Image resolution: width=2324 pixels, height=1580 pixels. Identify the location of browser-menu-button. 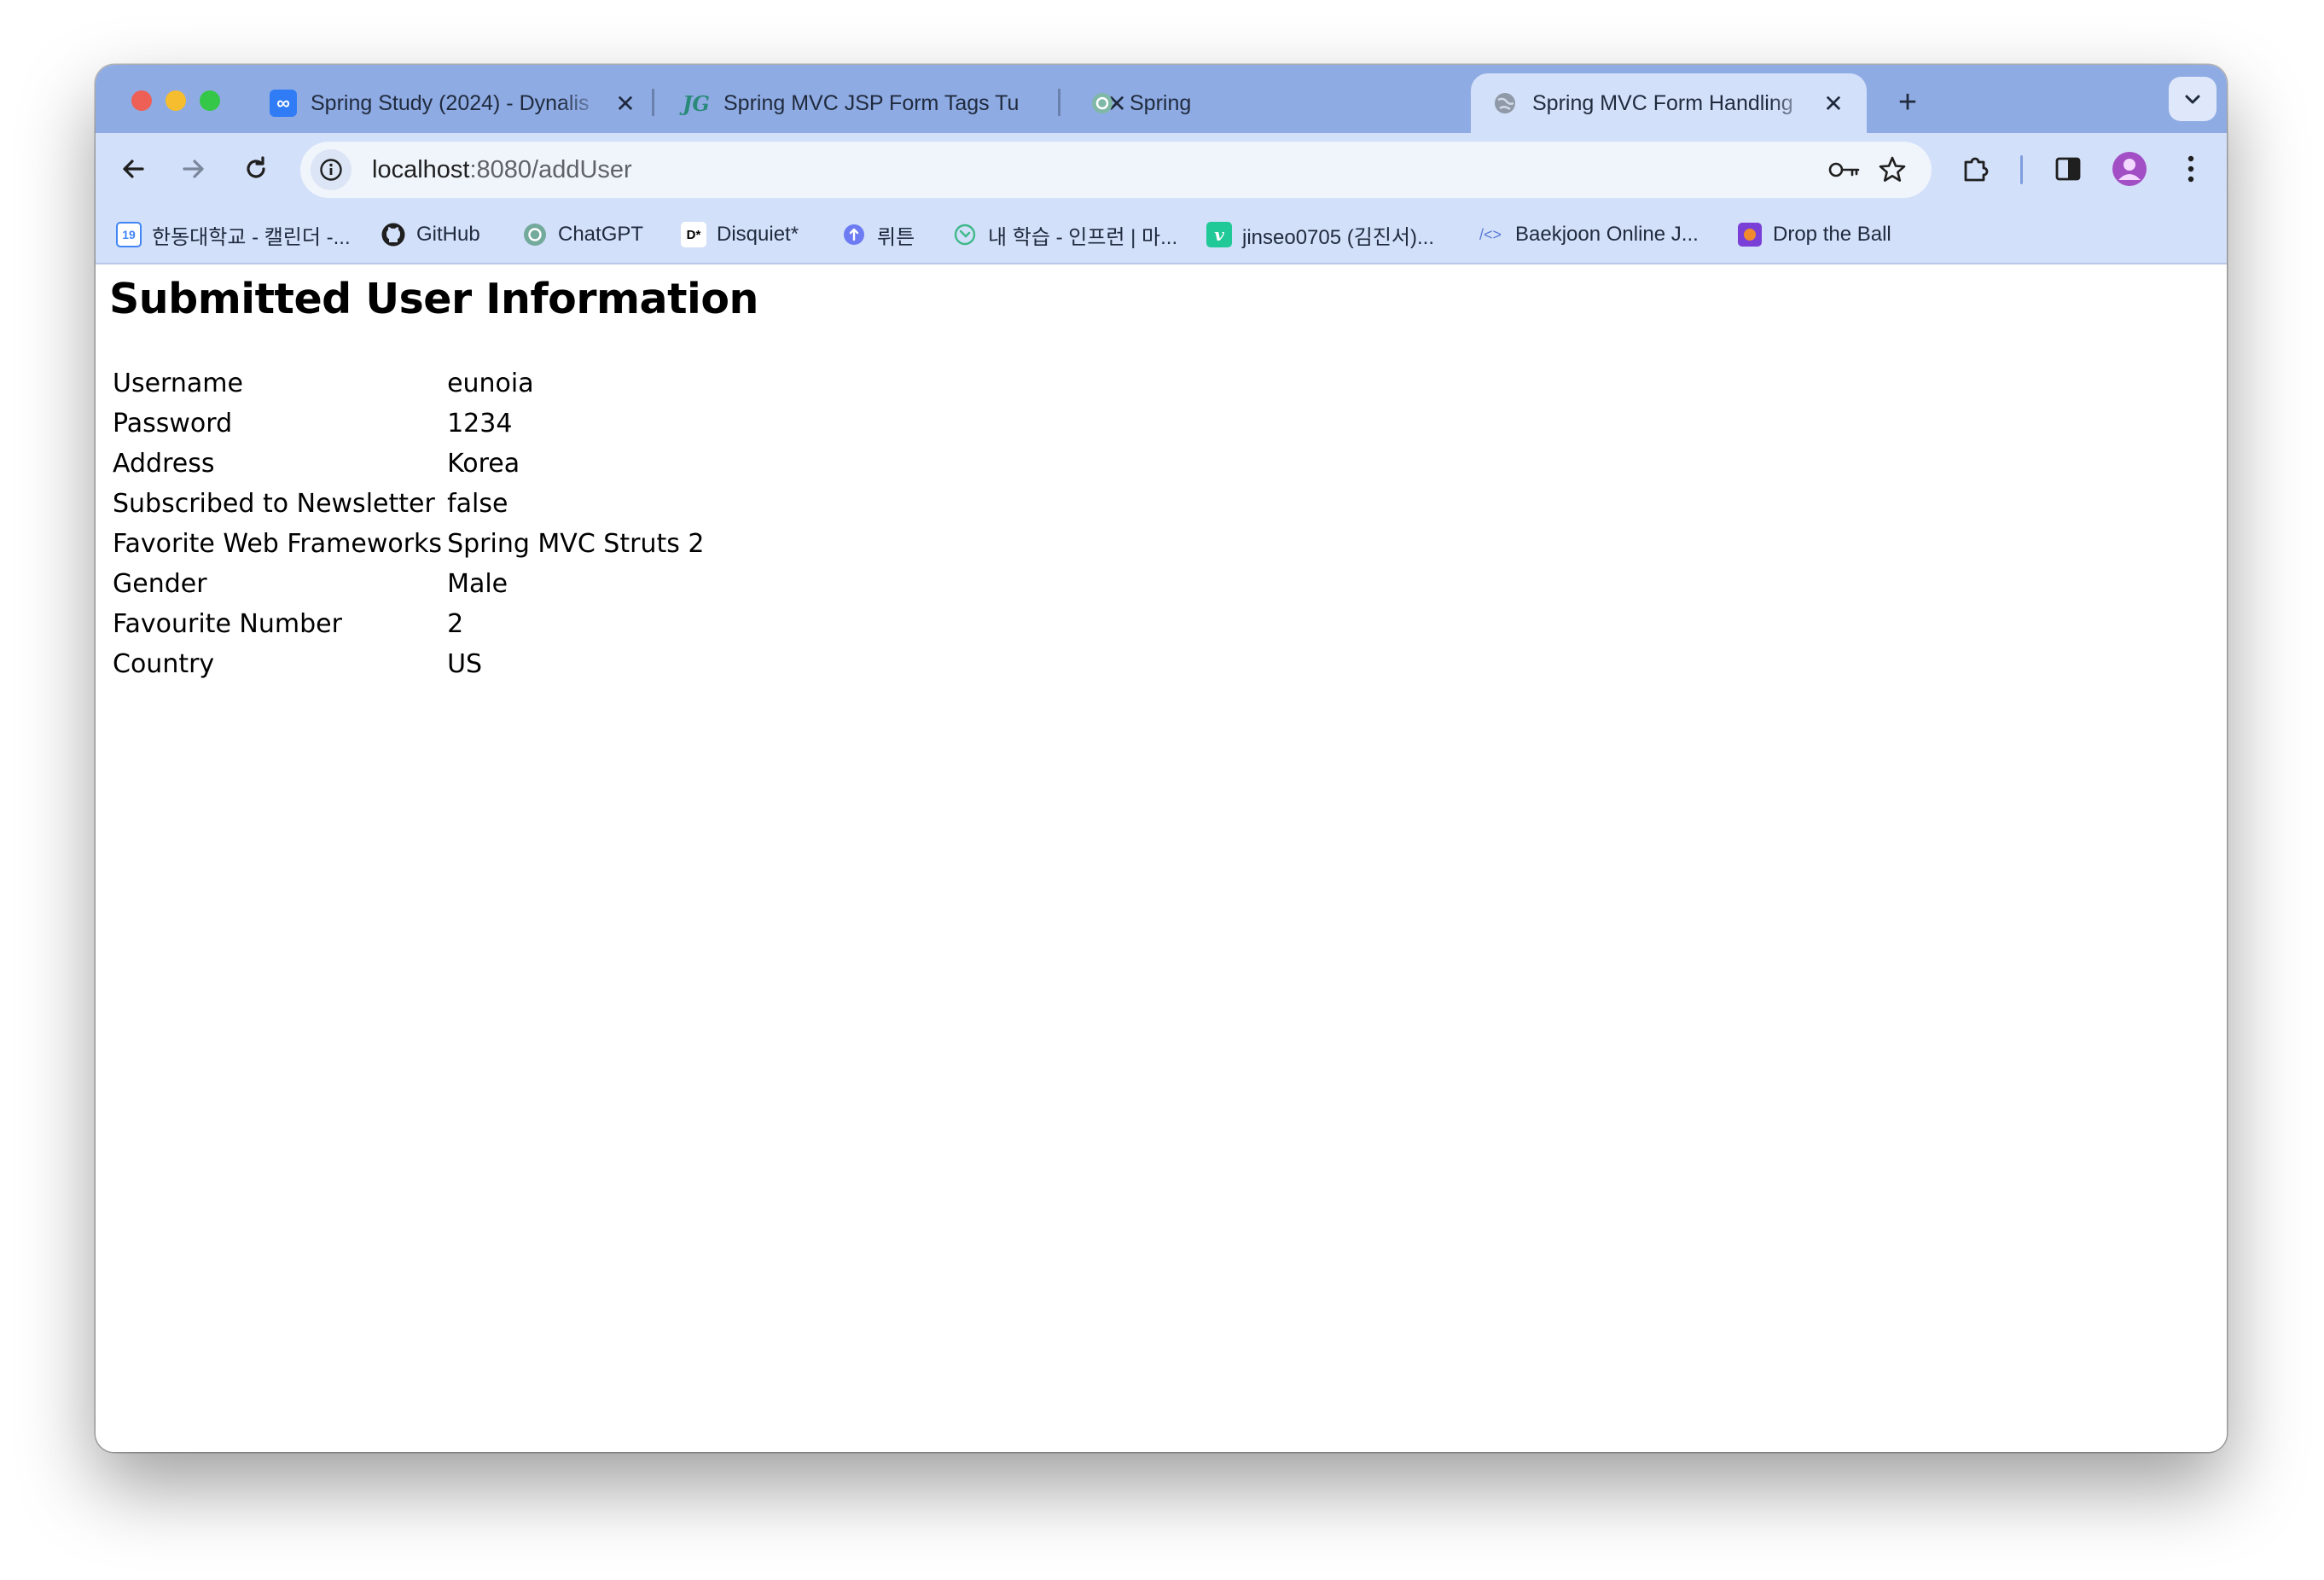
(2191, 169).